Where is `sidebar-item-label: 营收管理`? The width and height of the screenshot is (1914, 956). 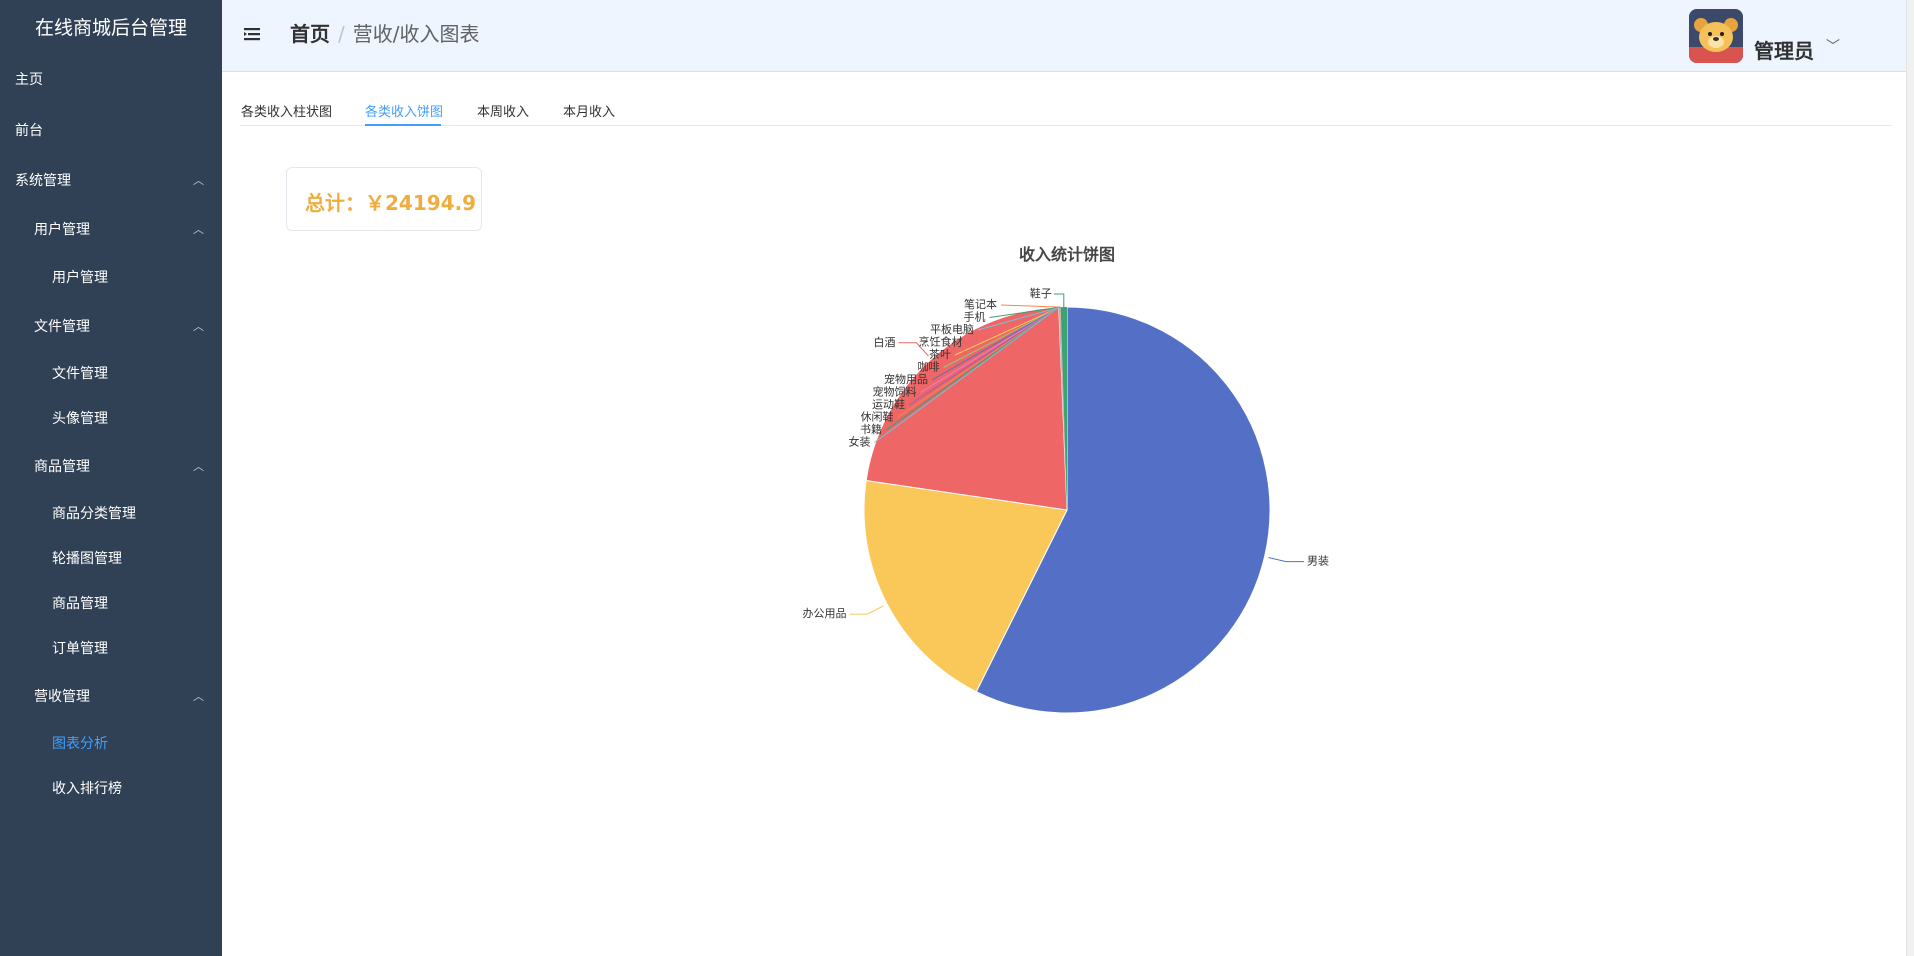 sidebar-item-label: 营收管理 is located at coordinates (62, 697).